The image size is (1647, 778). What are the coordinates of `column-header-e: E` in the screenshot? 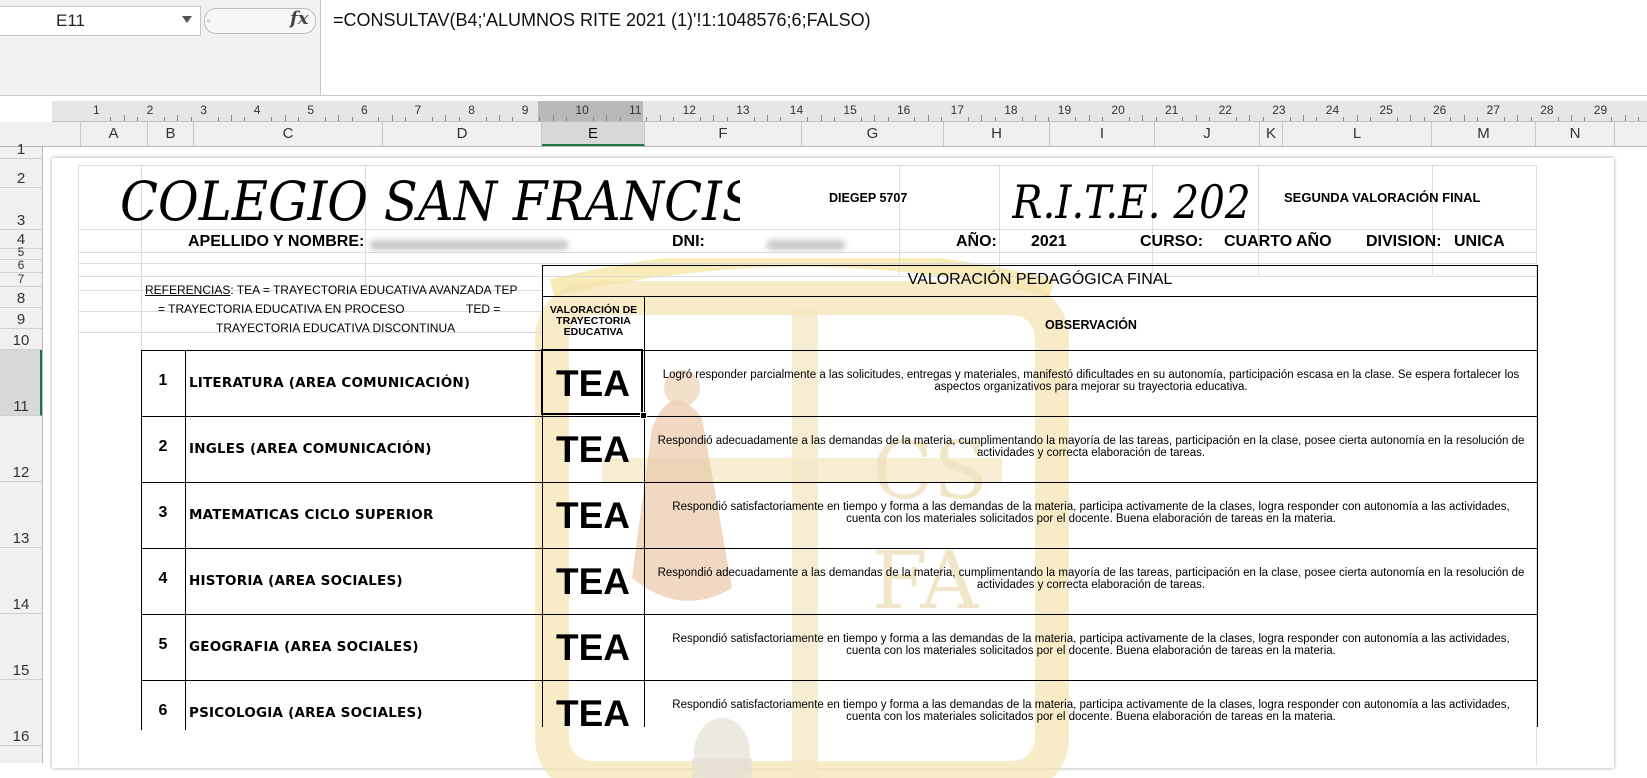 It's located at (593, 134).